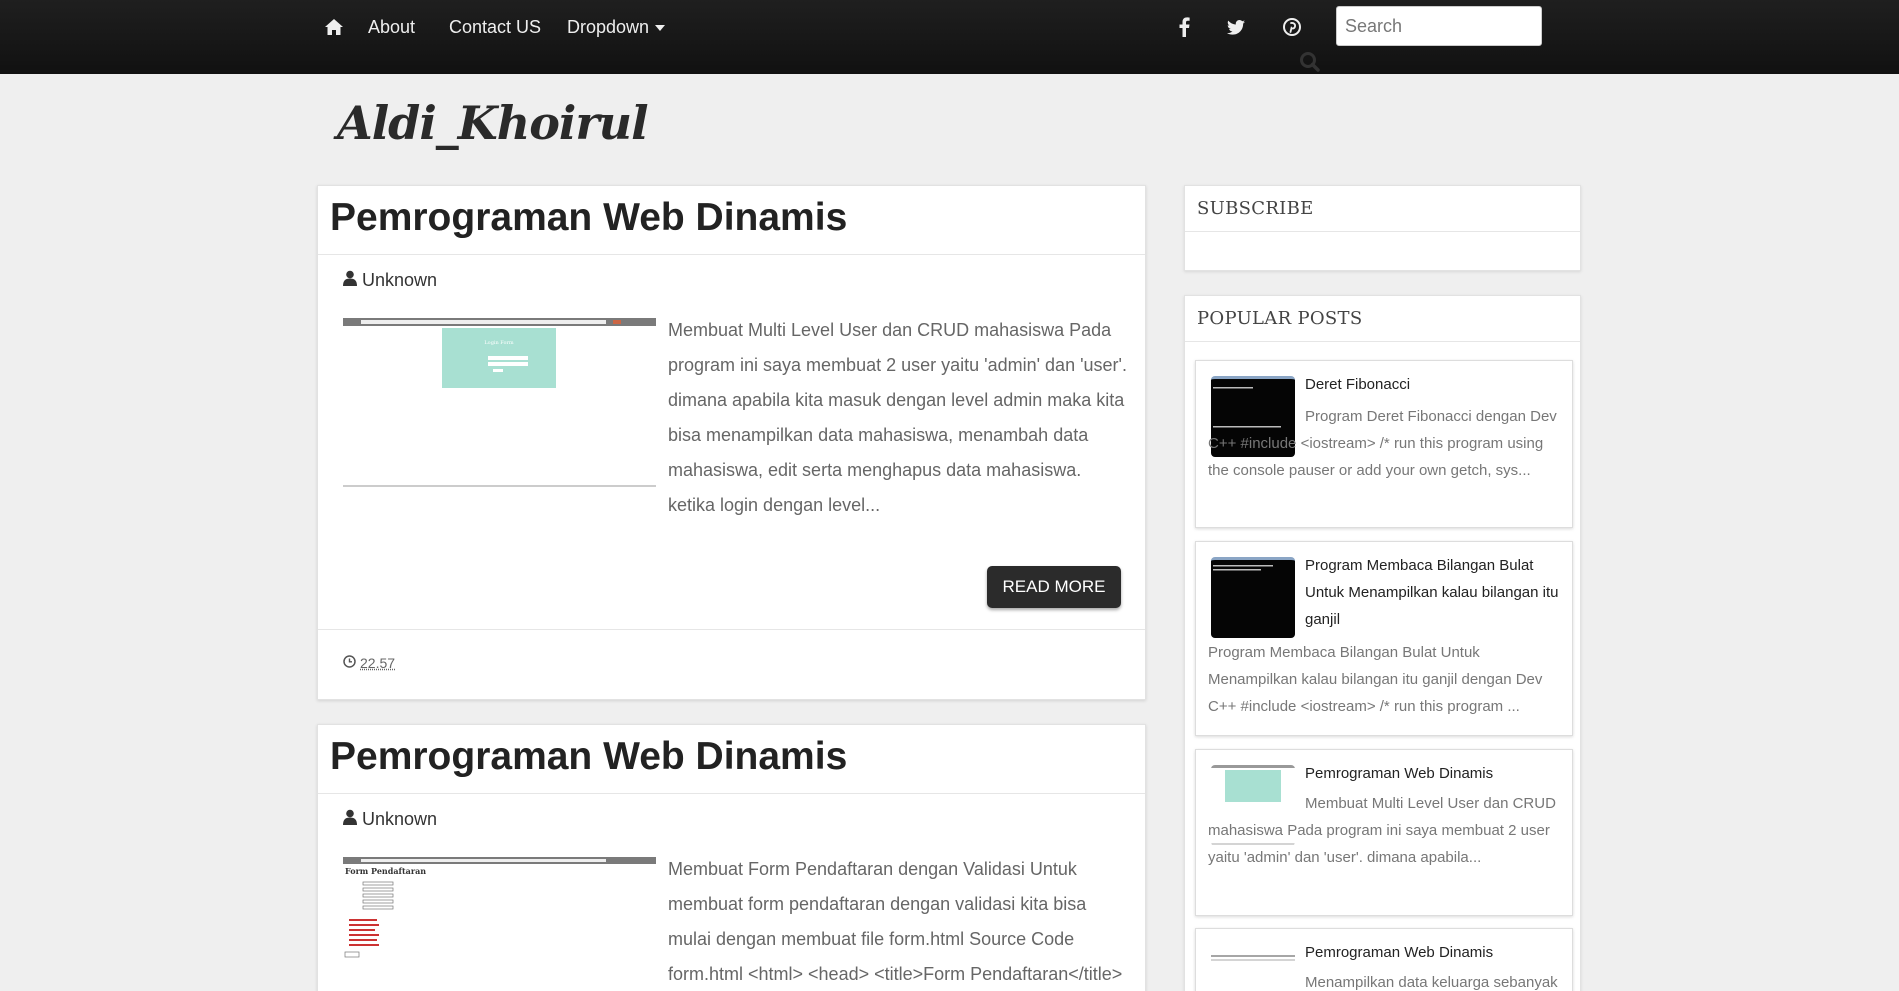 The height and width of the screenshot is (991, 1899). I want to click on post-timestamp: 22.57, so click(369, 663).